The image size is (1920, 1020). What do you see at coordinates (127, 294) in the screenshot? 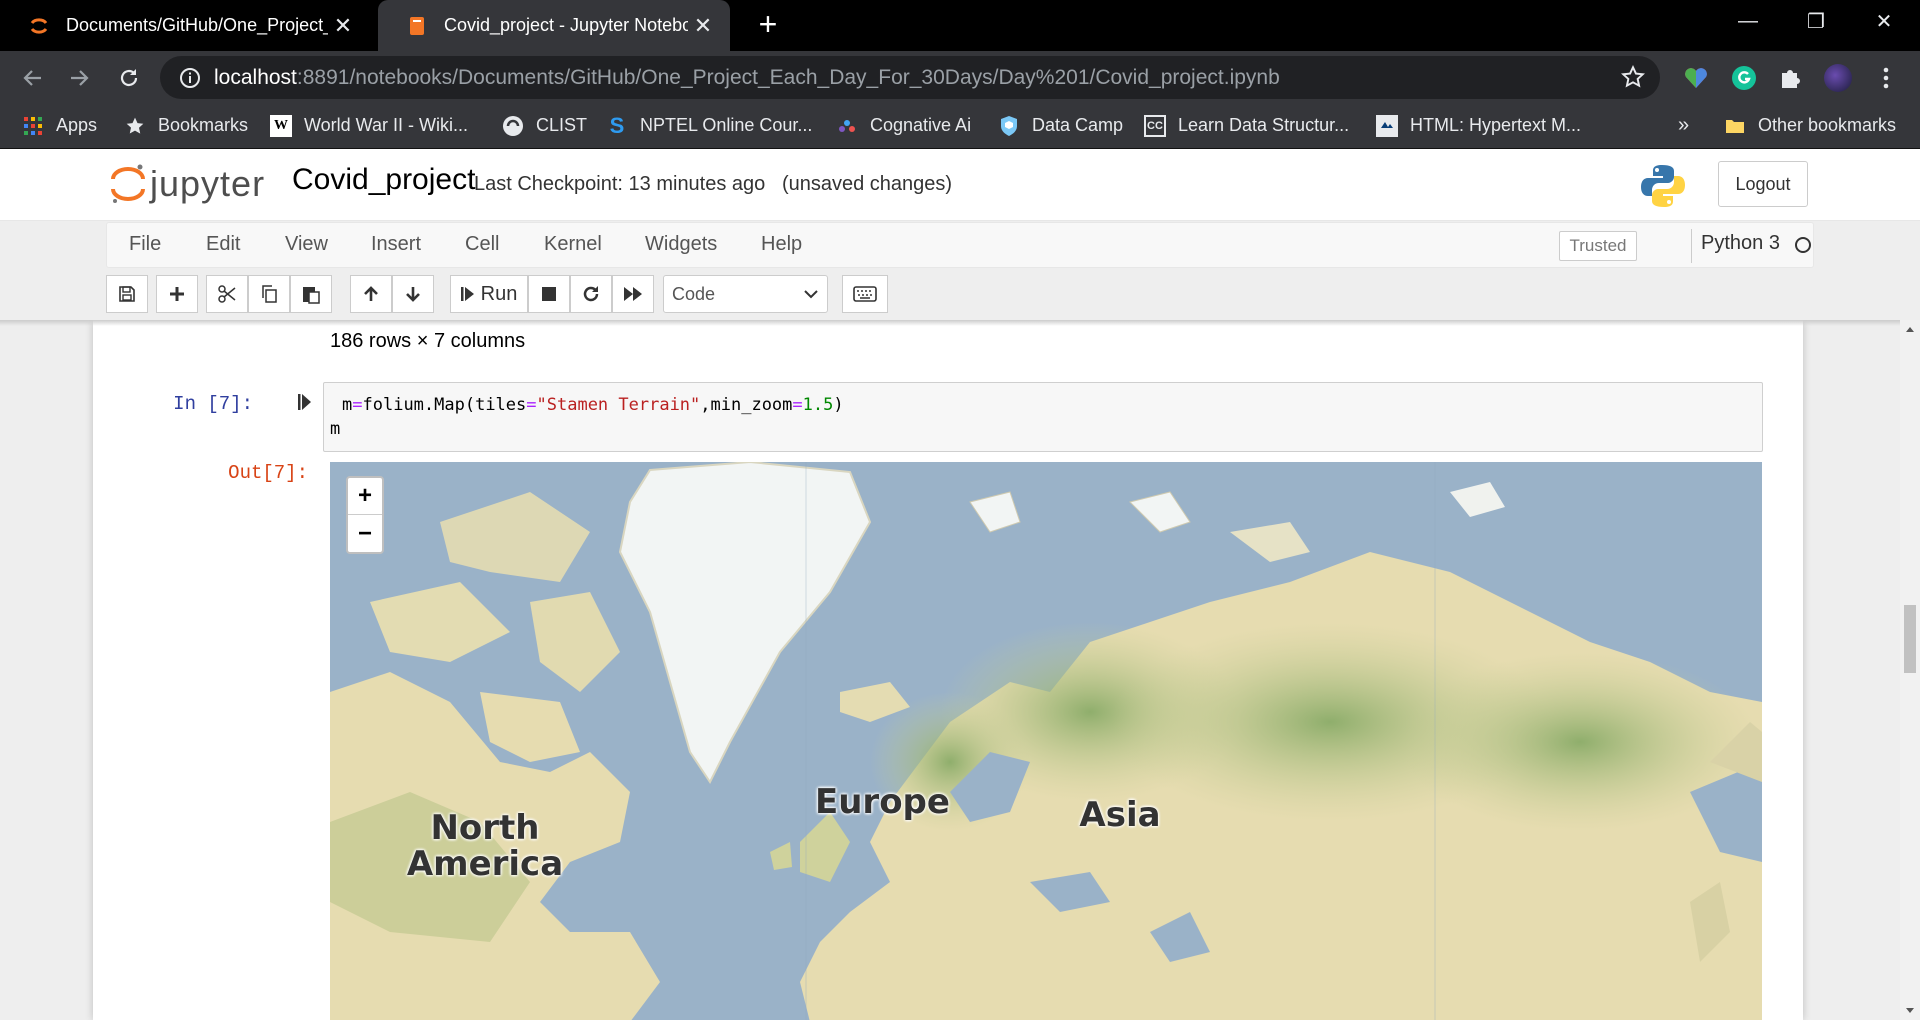
I see `save-button` at bounding box center [127, 294].